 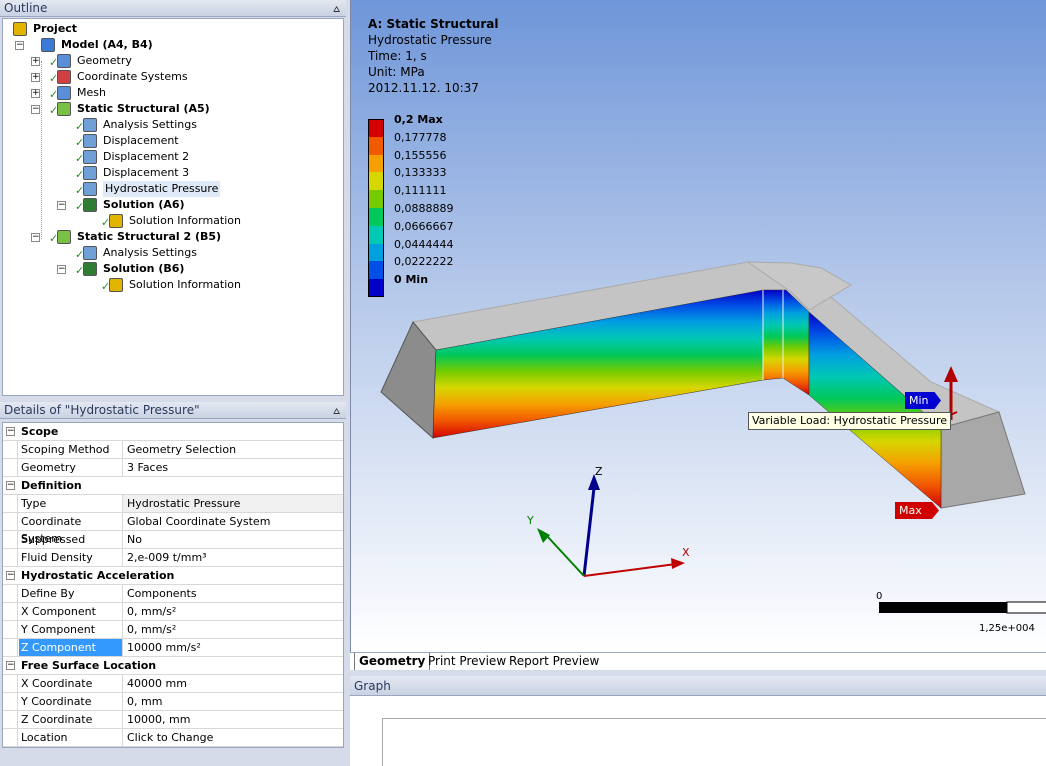 I want to click on tree-item: Project, so click(x=173, y=29).